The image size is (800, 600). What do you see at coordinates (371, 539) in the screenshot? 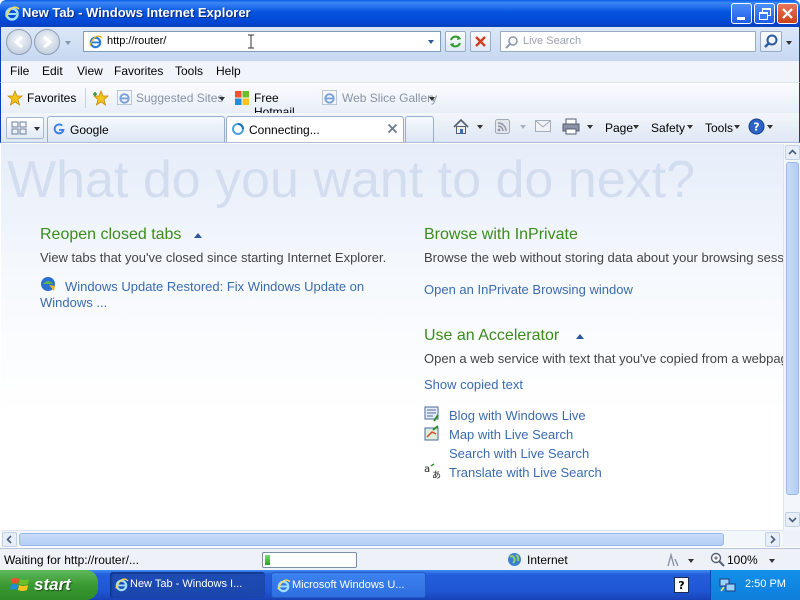
I see `horizontal-scroll-thumb` at bounding box center [371, 539].